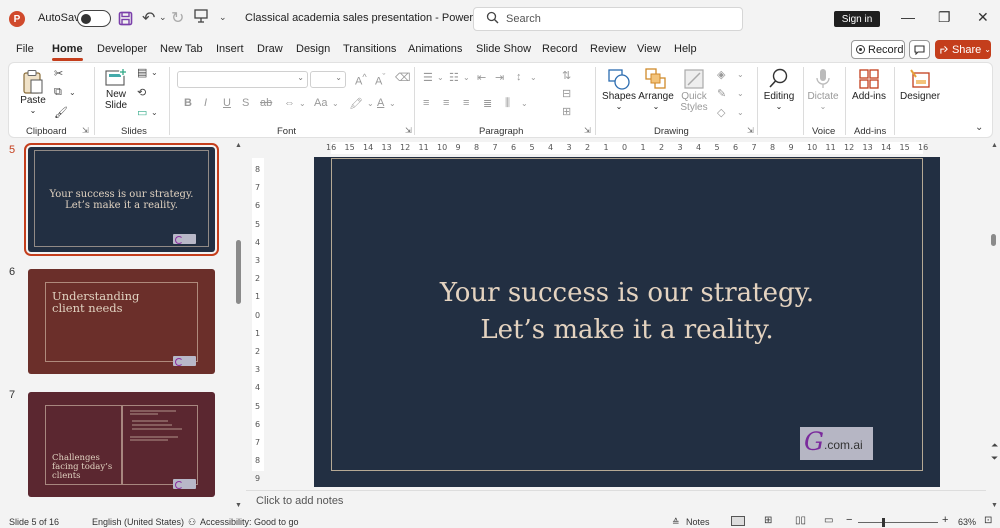 The width and height of the screenshot is (1000, 528). Describe the element at coordinates (142, 72) in the screenshot. I see `layout-icon: ▤` at that location.